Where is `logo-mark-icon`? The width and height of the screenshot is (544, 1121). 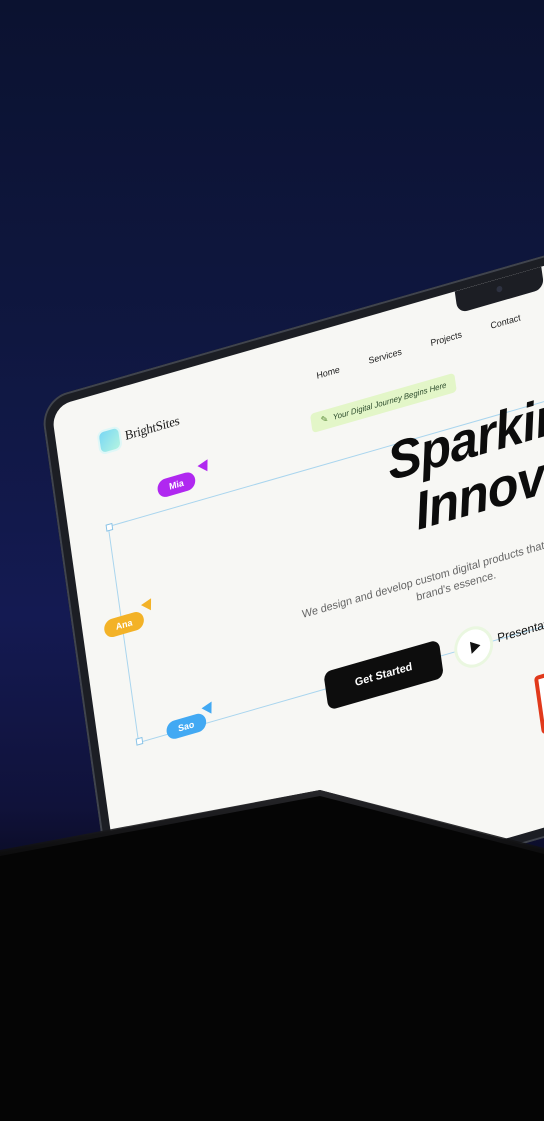 logo-mark-icon is located at coordinates (109, 440).